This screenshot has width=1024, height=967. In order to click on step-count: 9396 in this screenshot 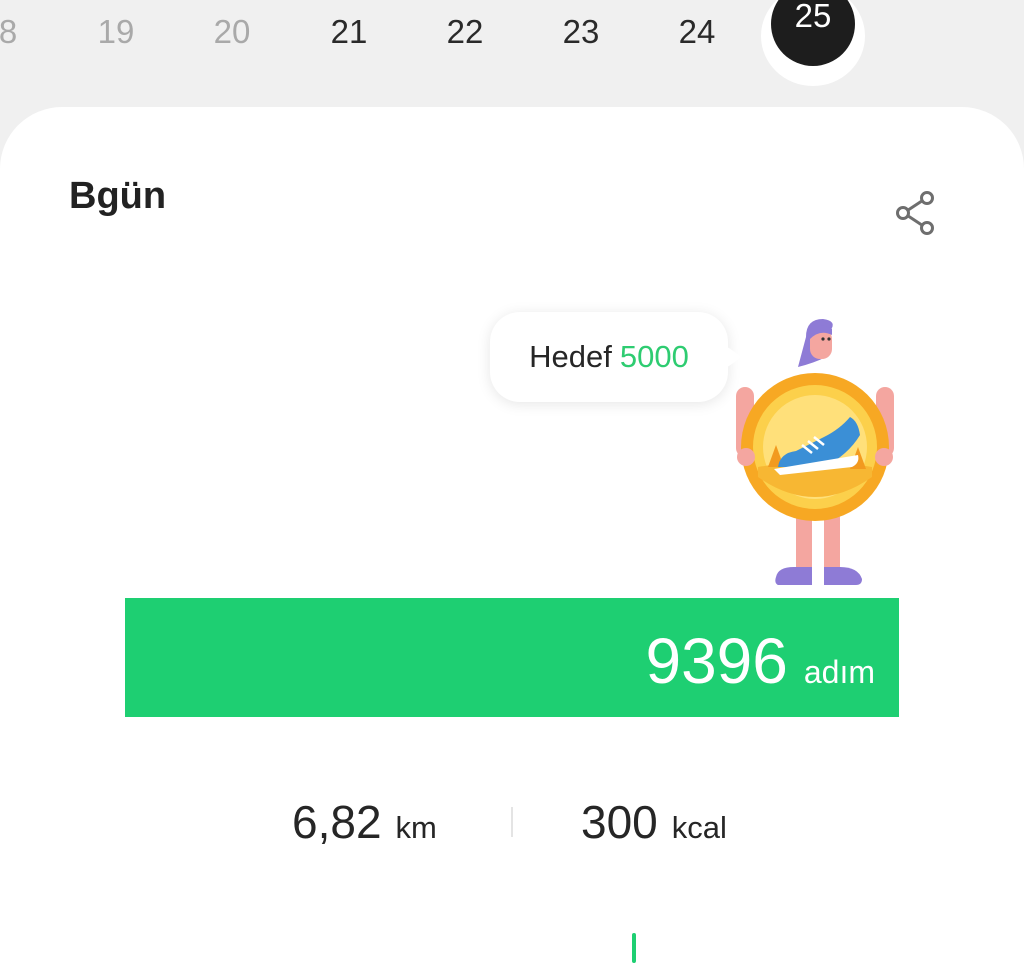, I will do `click(716, 661)`.